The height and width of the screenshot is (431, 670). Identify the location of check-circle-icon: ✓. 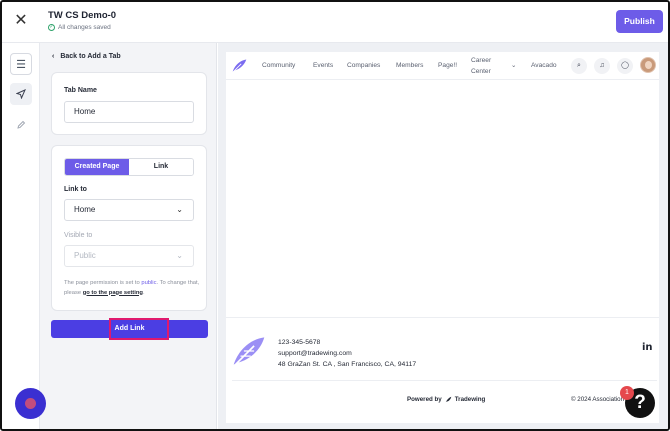
(51, 27).